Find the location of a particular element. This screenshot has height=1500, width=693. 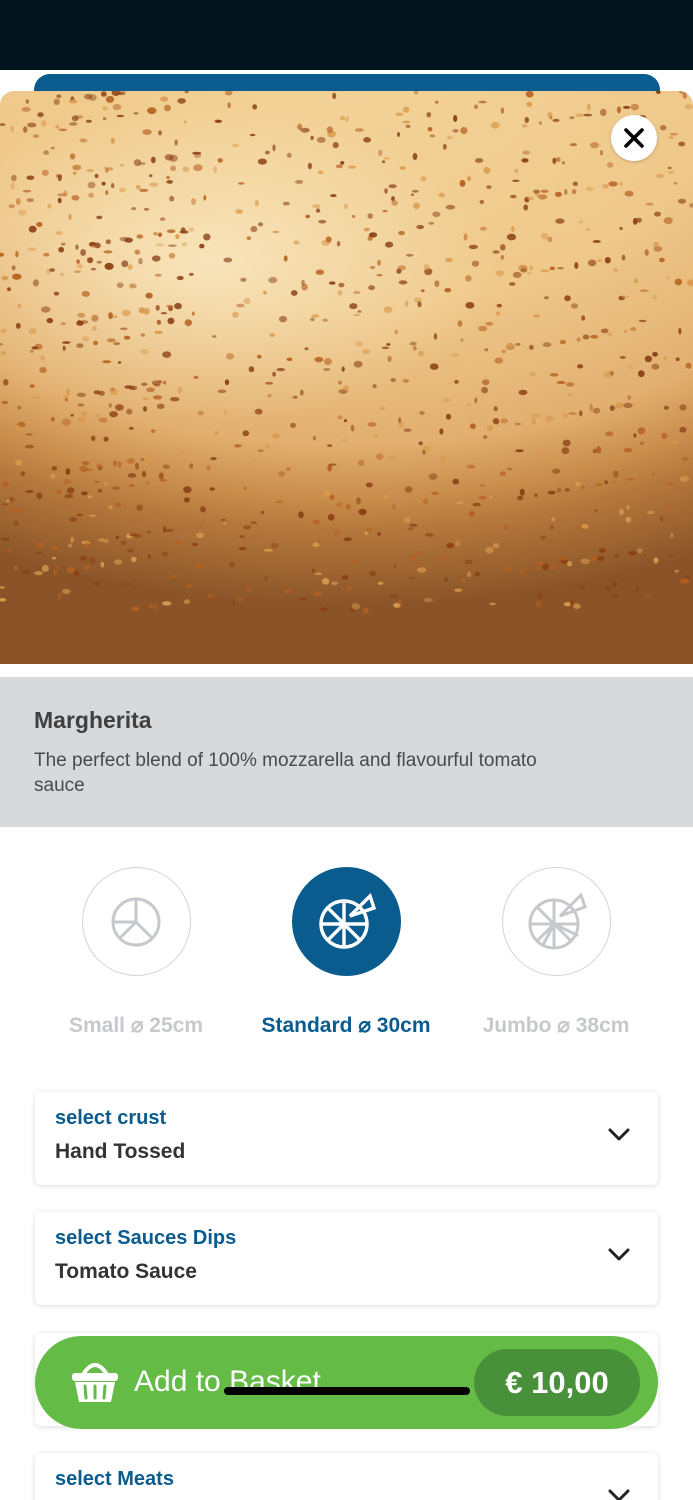

sauce-select: select Sauces Dips Tomato Sauce is located at coordinates (346, 1258).